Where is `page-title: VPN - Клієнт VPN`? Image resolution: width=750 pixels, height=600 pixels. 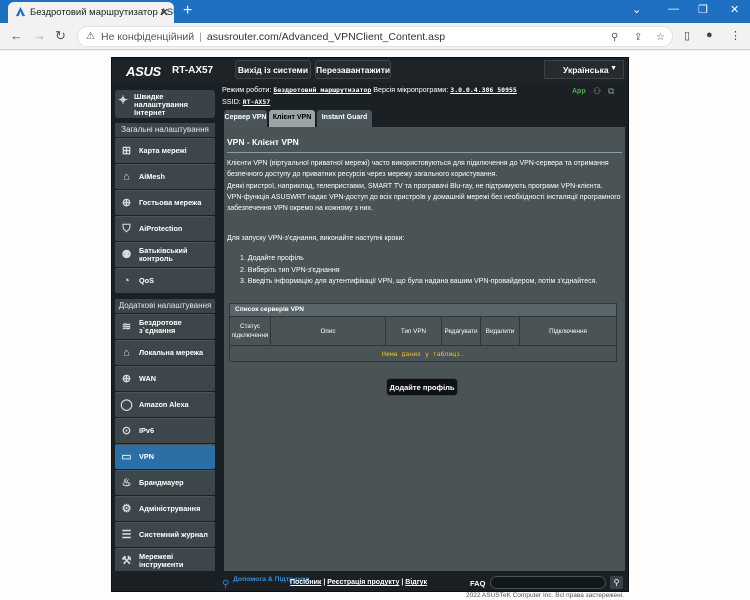 page-title: VPN - Клієнт VPN is located at coordinates (263, 142).